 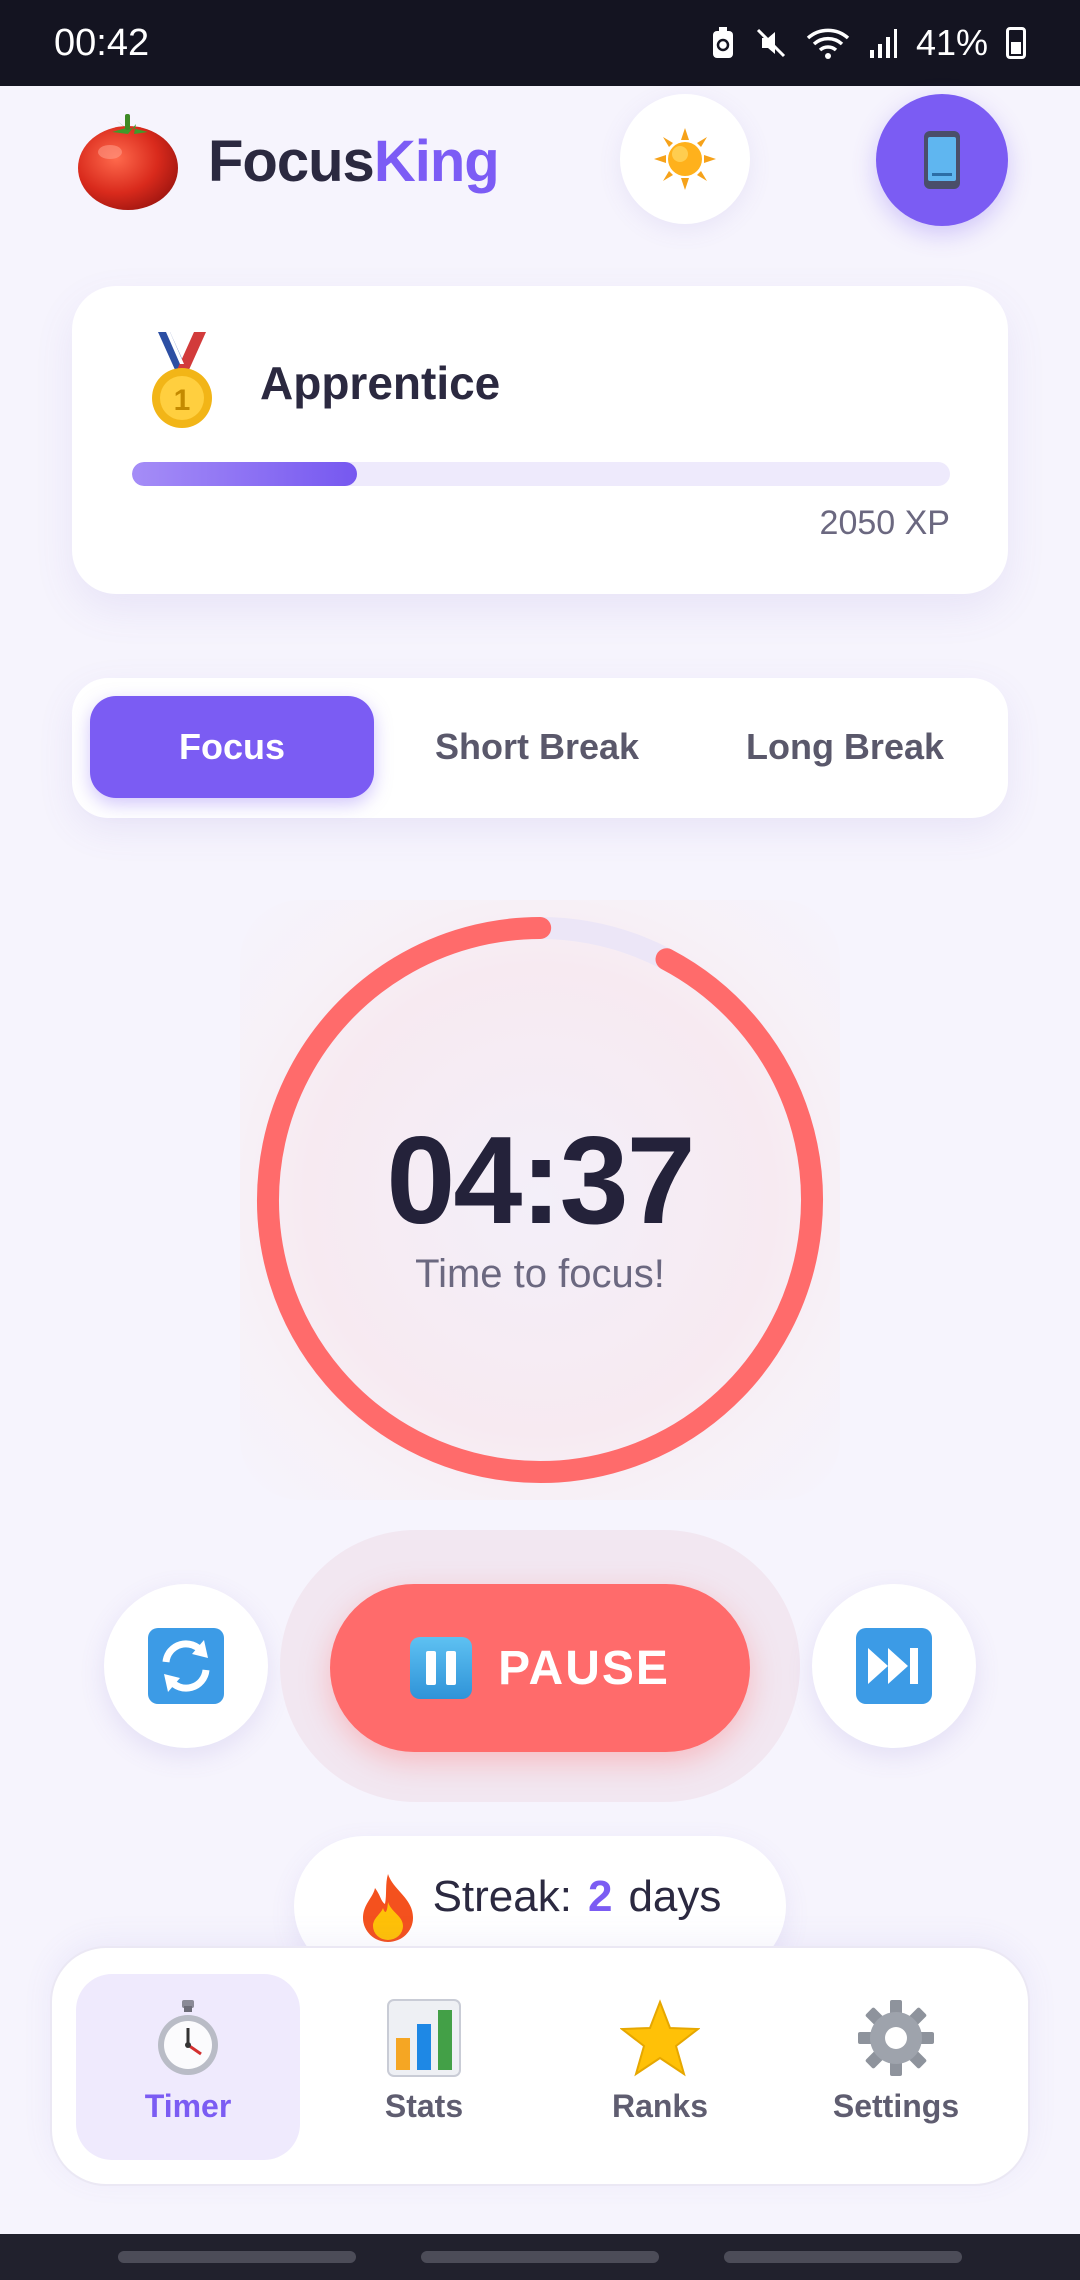 I want to click on device-mode-button, so click(x=942, y=160).